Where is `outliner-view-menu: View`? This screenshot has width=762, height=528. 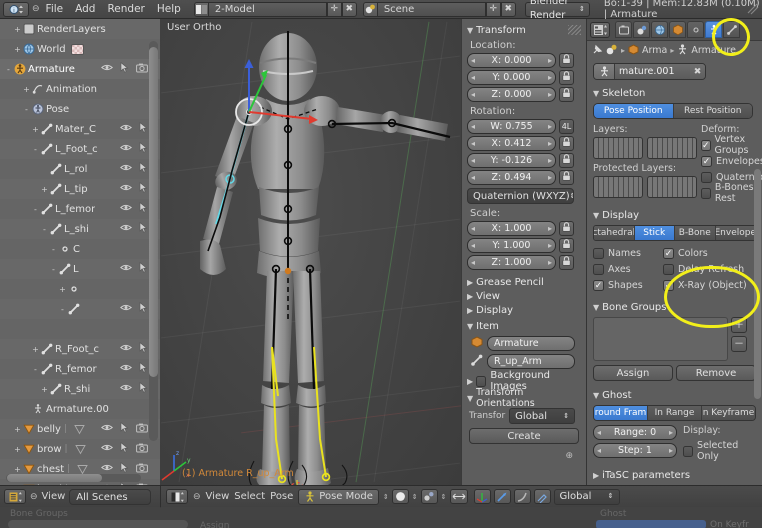
outliner-view-menu: View is located at coordinates (54, 496).